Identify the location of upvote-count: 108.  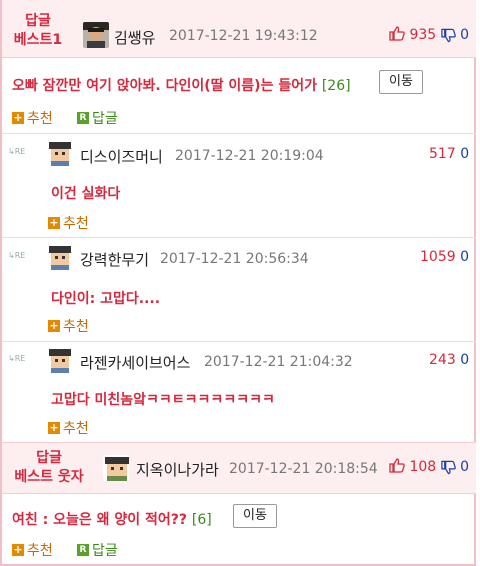
(423, 467).